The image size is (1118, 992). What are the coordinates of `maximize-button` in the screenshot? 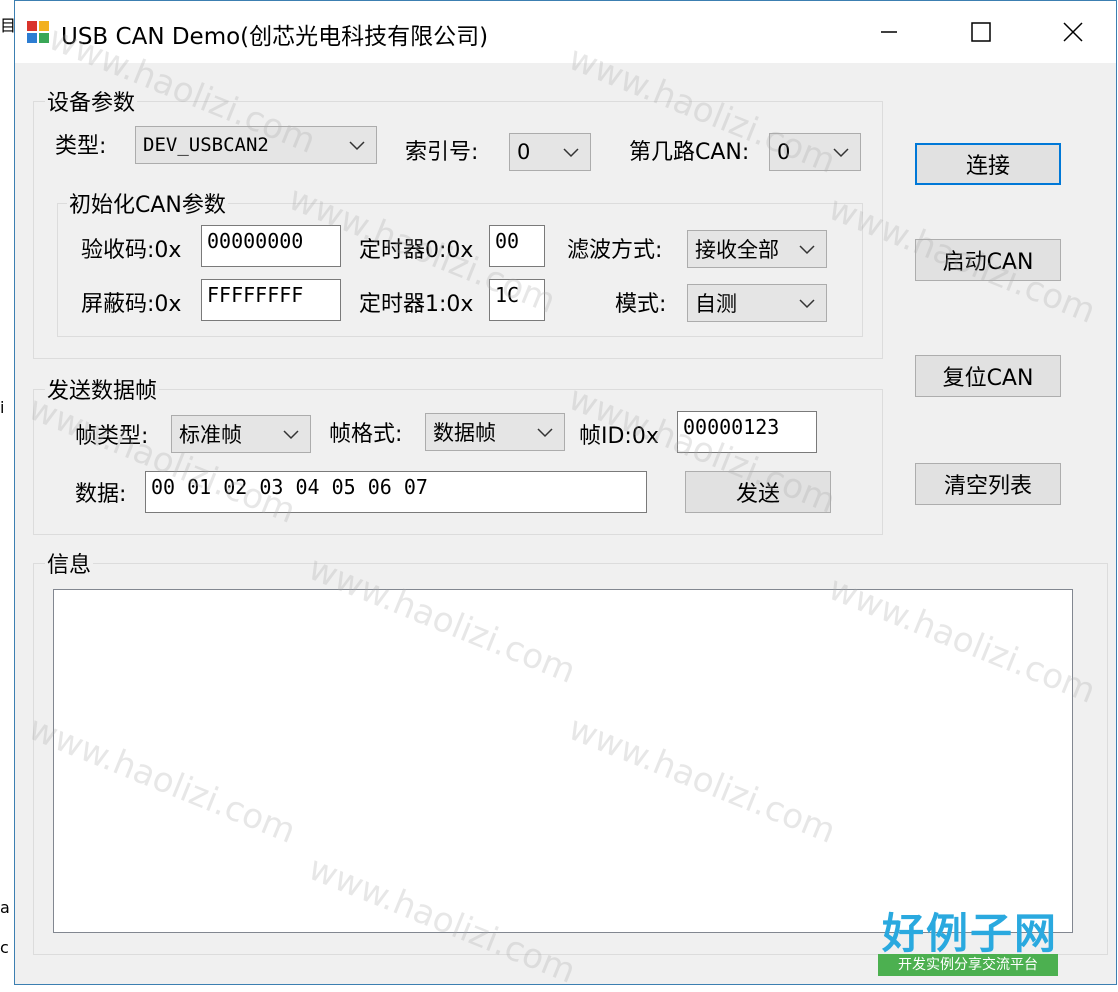 It's located at (981, 32).